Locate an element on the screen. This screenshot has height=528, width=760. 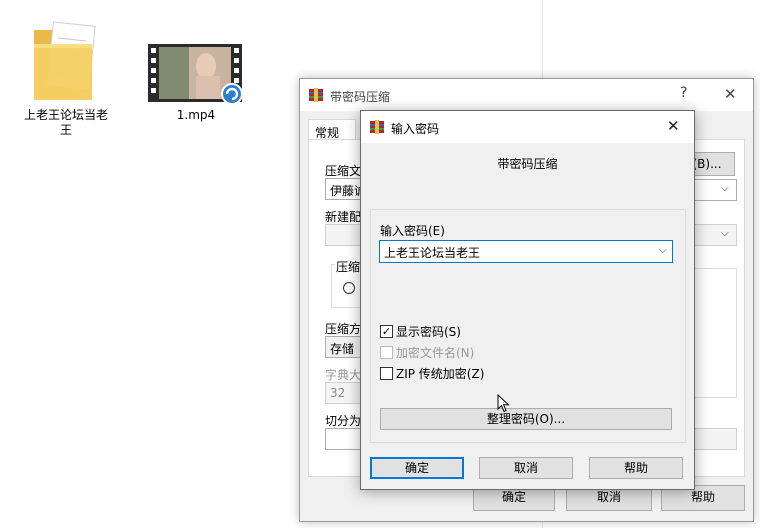
dialog-help-button: 帮助 is located at coordinates (636, 468).